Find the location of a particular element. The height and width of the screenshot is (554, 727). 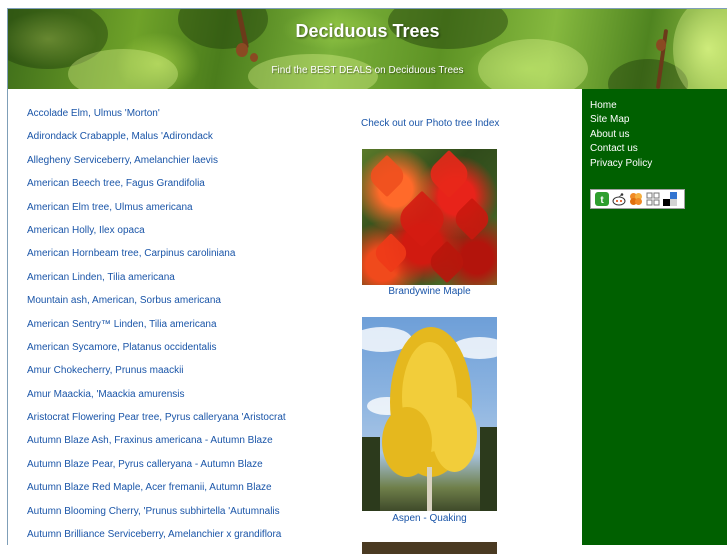

social-share-bar: t is located at coordinates (637, 199).